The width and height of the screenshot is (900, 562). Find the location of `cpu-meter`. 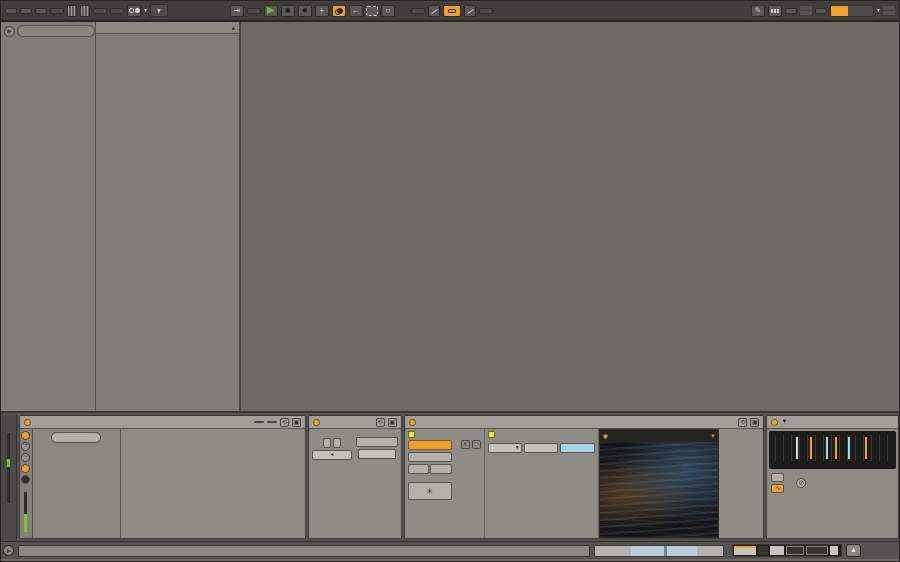

cpu-meter is located at coordinates (851, 10).